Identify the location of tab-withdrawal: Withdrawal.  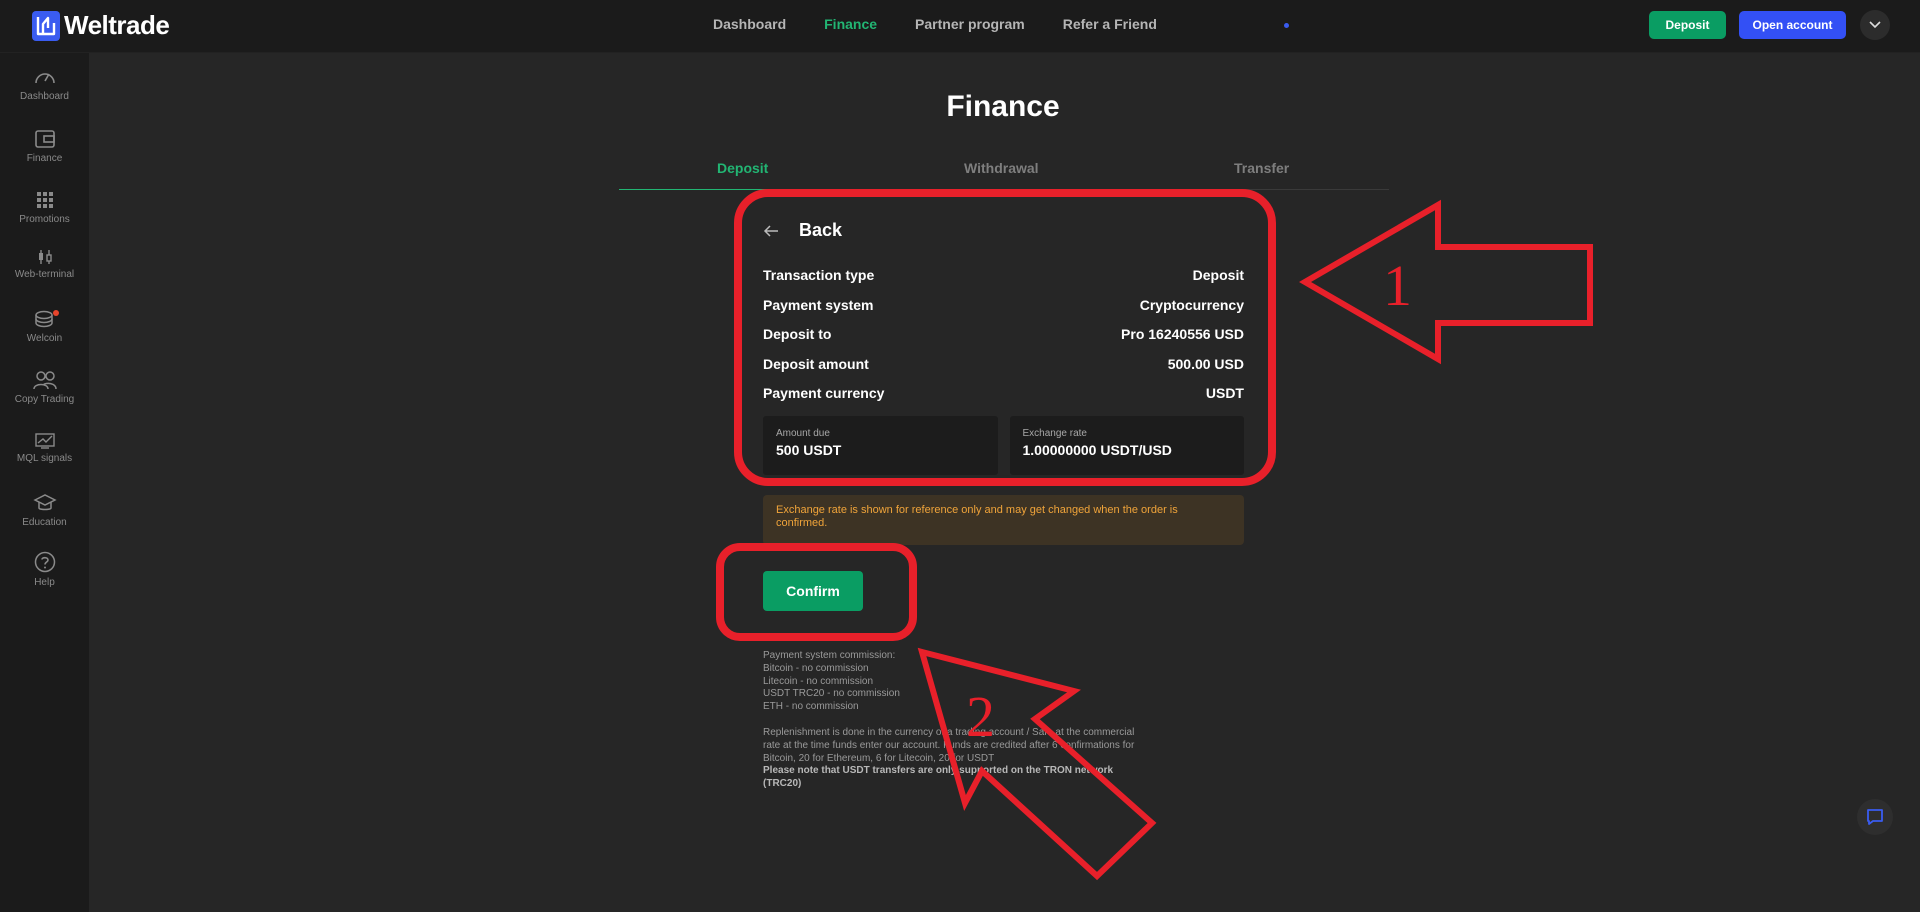
(1001, 168).